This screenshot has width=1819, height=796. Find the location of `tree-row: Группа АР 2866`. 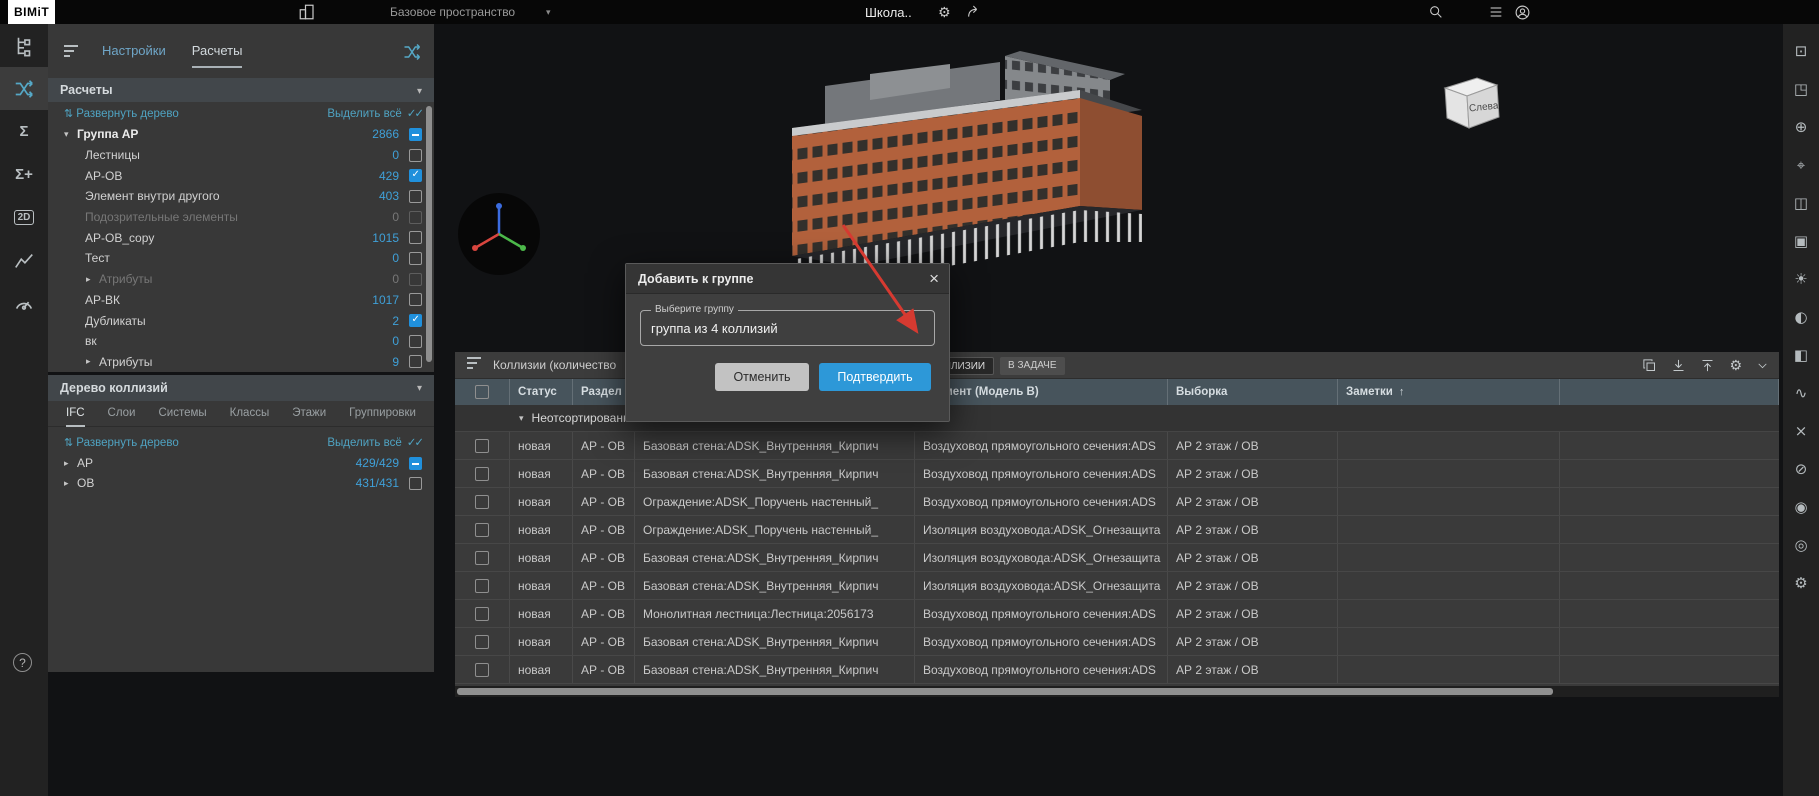

tree-row: Группа АР 2866 is located at coordinates (241, 134).